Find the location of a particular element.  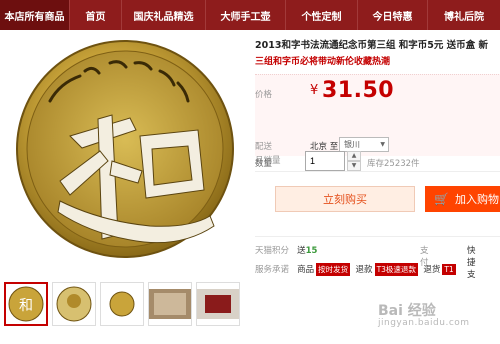

cart-icon: 🛒 is located at coordinates (441, 199).